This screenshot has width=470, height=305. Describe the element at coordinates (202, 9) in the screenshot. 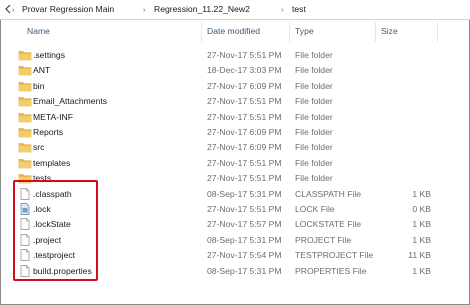

I see `breadcrumb-regression-11-22-new2: Regression_11.22_New2` at that location.